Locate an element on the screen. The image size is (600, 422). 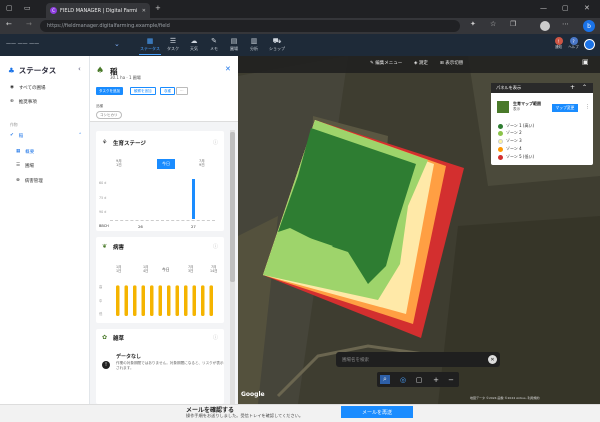
axis-label: 高 is located at coordinates (101, 287).